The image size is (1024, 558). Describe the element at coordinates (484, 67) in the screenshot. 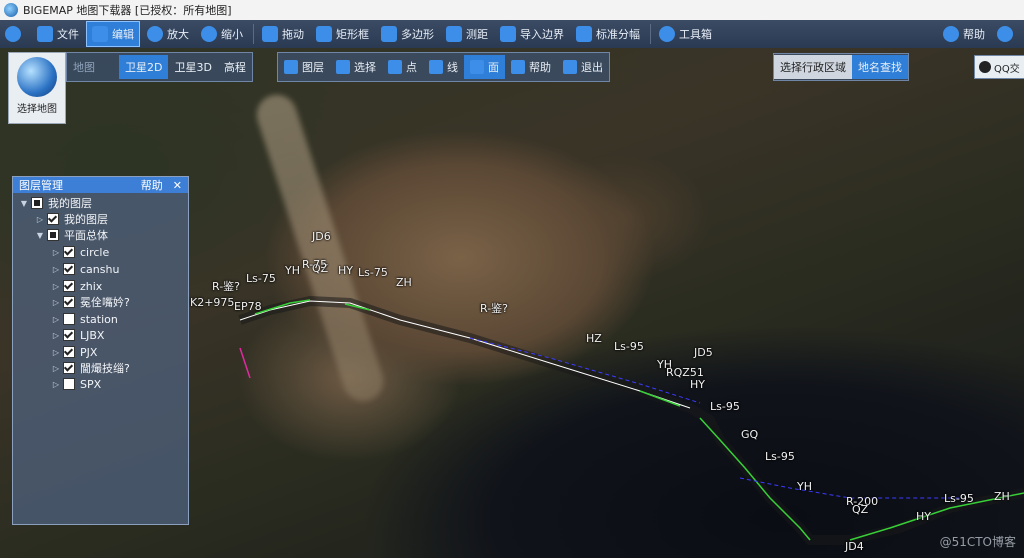

I see `area-tool-button: 面` at that location.